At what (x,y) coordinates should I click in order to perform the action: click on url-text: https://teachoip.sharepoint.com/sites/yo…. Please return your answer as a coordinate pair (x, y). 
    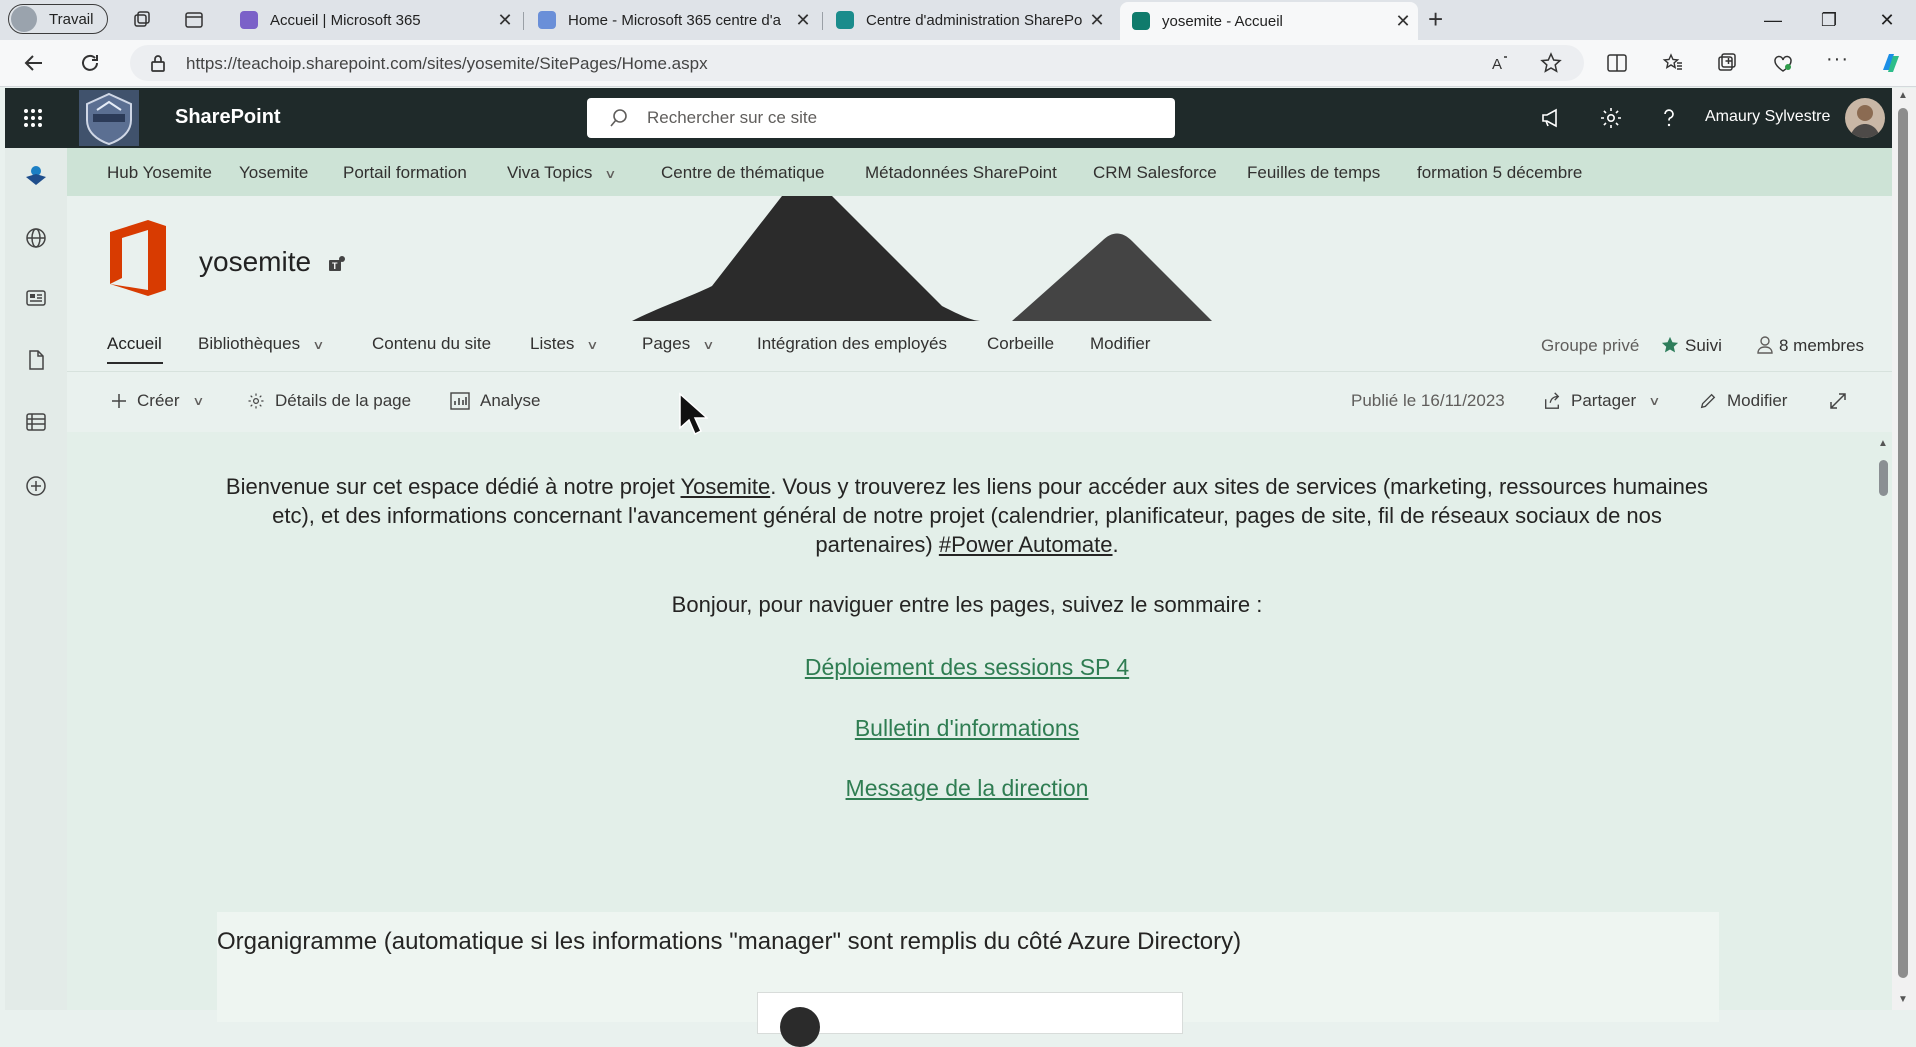
    Looking at the image, I should click on (447, 64).